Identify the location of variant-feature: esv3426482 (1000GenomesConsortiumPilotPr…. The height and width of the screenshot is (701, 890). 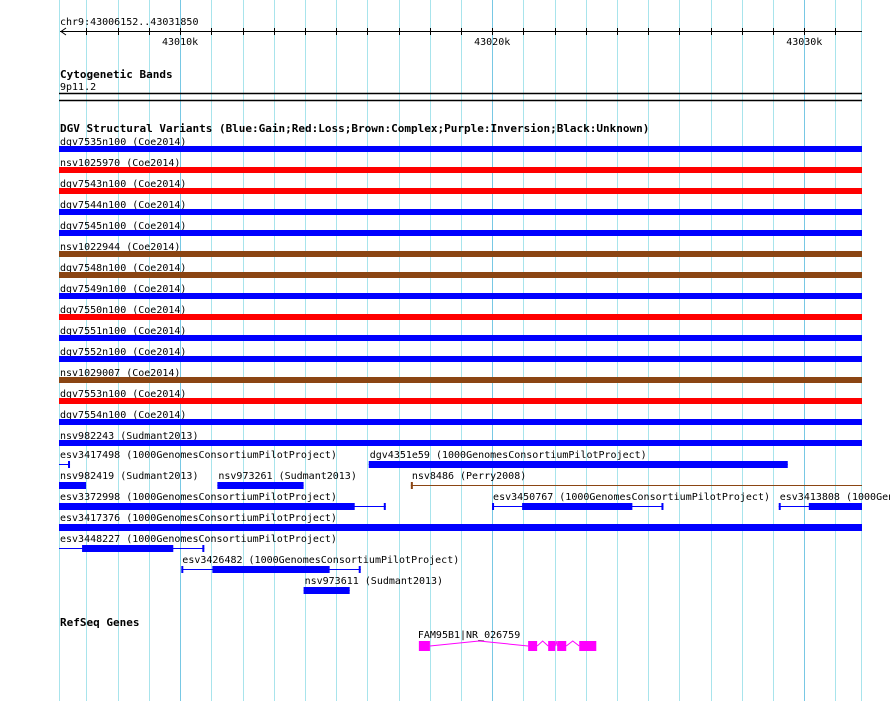
(320, 564).